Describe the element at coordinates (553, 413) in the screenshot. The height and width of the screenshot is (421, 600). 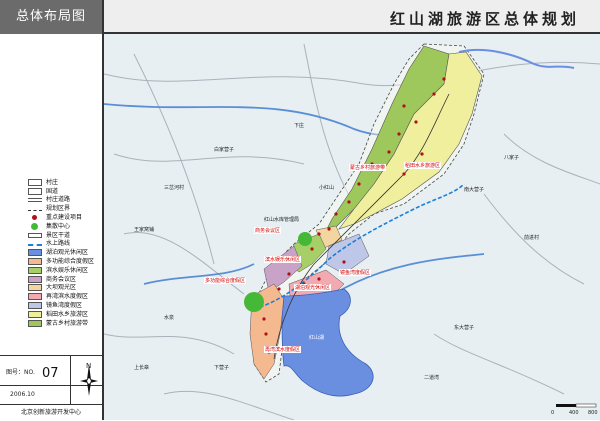
I see `scale-label: 0` at that location.